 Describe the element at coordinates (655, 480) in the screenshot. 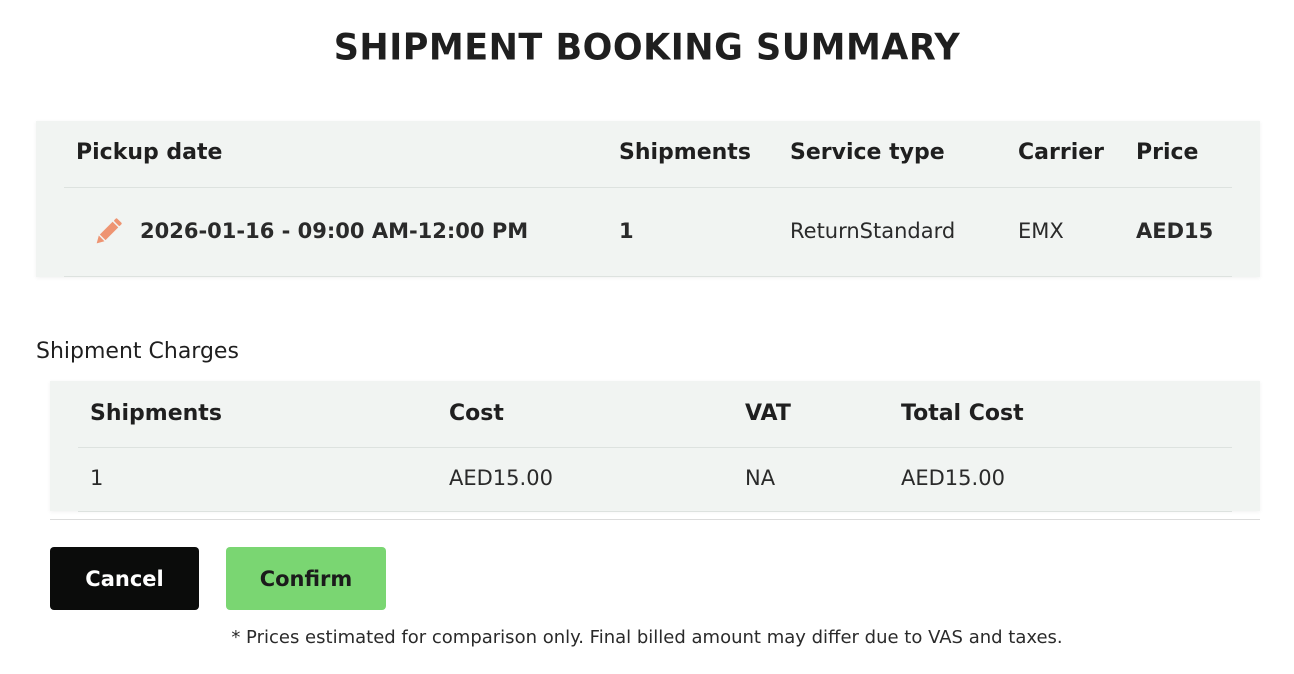

I see `table-row: 1 AED15.00 NA AED15.00` at that location.